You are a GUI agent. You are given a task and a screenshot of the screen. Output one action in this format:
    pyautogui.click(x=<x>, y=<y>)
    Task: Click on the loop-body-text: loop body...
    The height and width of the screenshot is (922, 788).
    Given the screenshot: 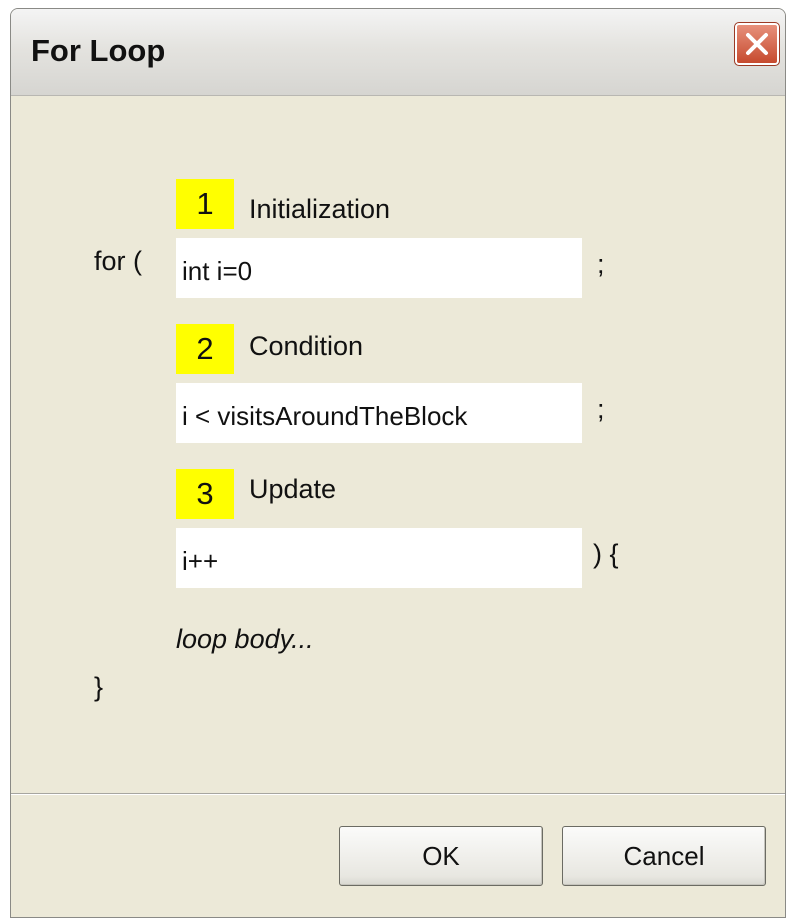 What is the action you would take?
    pyautogui.click(x=245, y=639)
    